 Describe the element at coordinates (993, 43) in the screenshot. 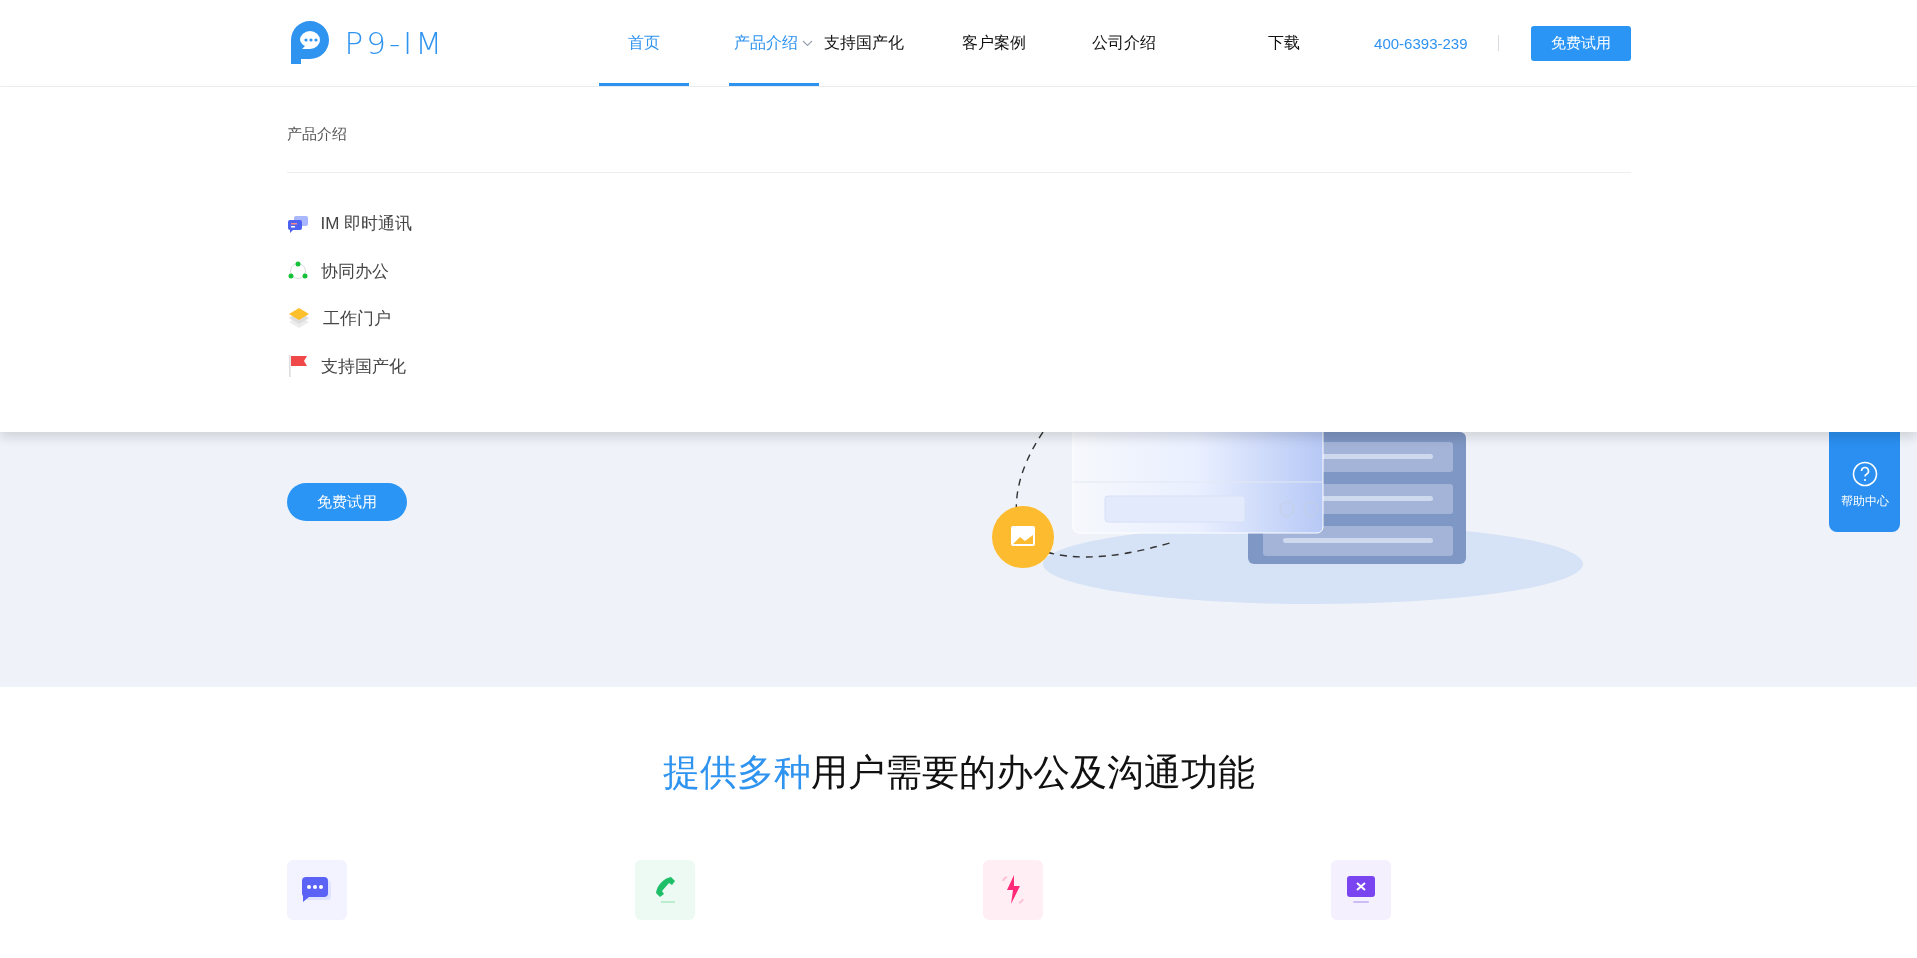

I see `nav-link: 客户案例` at that location.